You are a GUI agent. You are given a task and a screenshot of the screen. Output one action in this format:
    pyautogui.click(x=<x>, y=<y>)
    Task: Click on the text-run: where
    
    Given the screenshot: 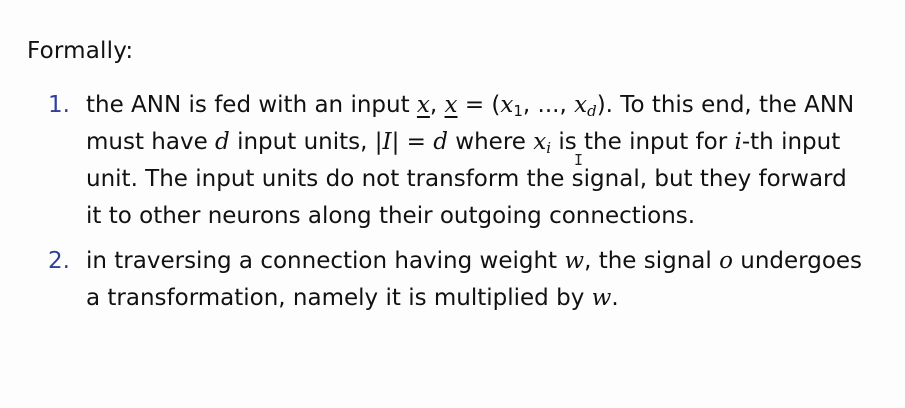 What is the action you would take?
    pyautogui.click(x=490, y=142)
    